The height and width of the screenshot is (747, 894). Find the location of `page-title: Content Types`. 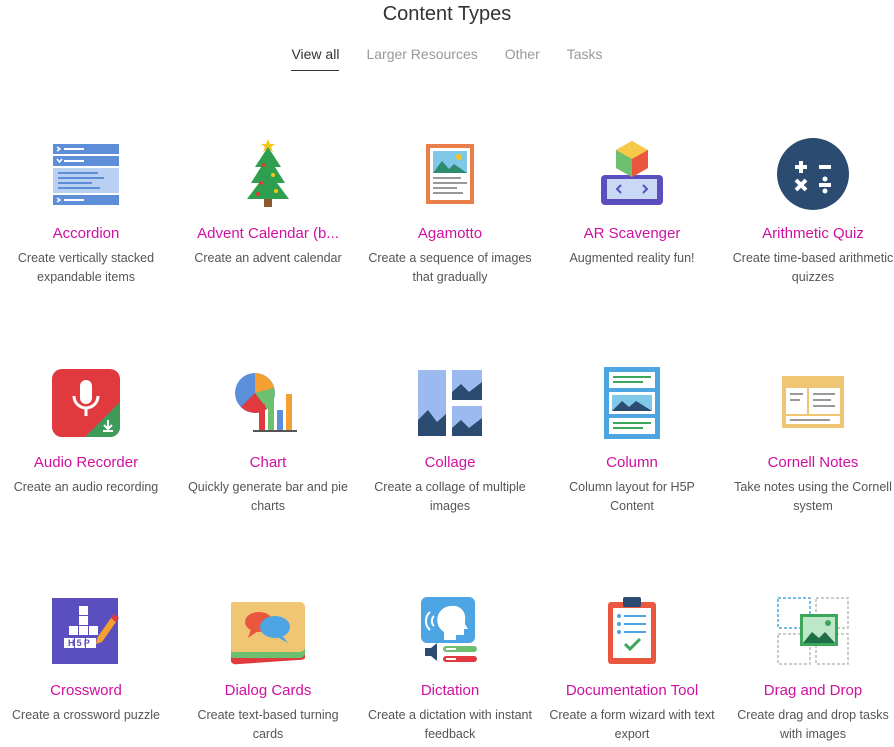

page-title: Content Types is located at coordinates (447, 14).